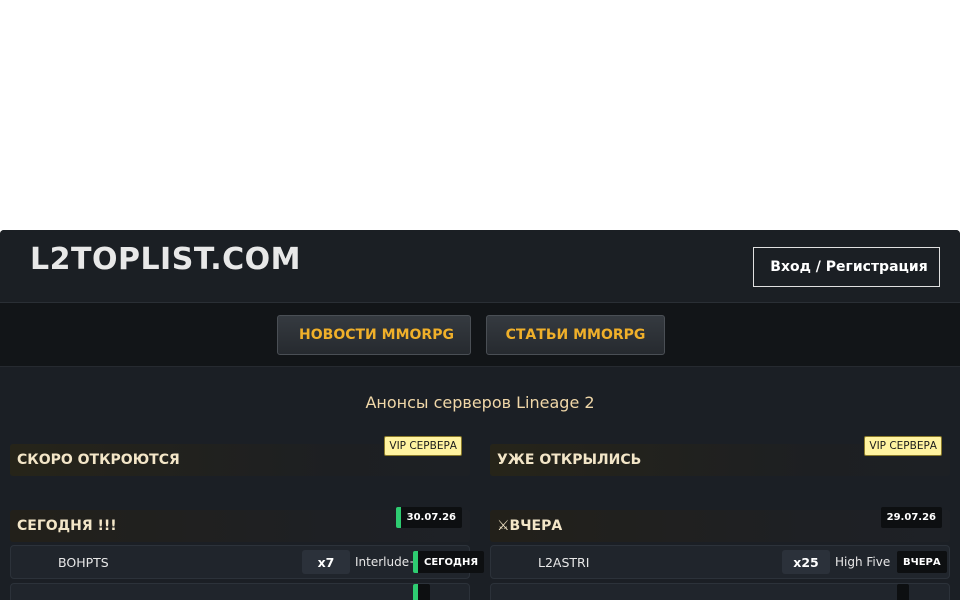  What do you see at coordinates (911, 517) in the screenshot?
I see `yesterday-date-badge: 29.07.26` at bounding box center [911, 517].